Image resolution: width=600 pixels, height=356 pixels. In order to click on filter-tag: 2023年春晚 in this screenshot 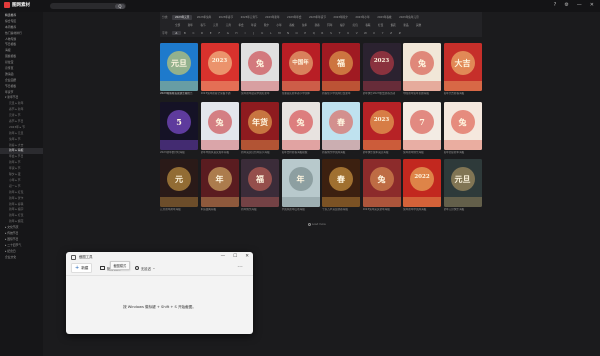, I will do `click(384, 17)`.